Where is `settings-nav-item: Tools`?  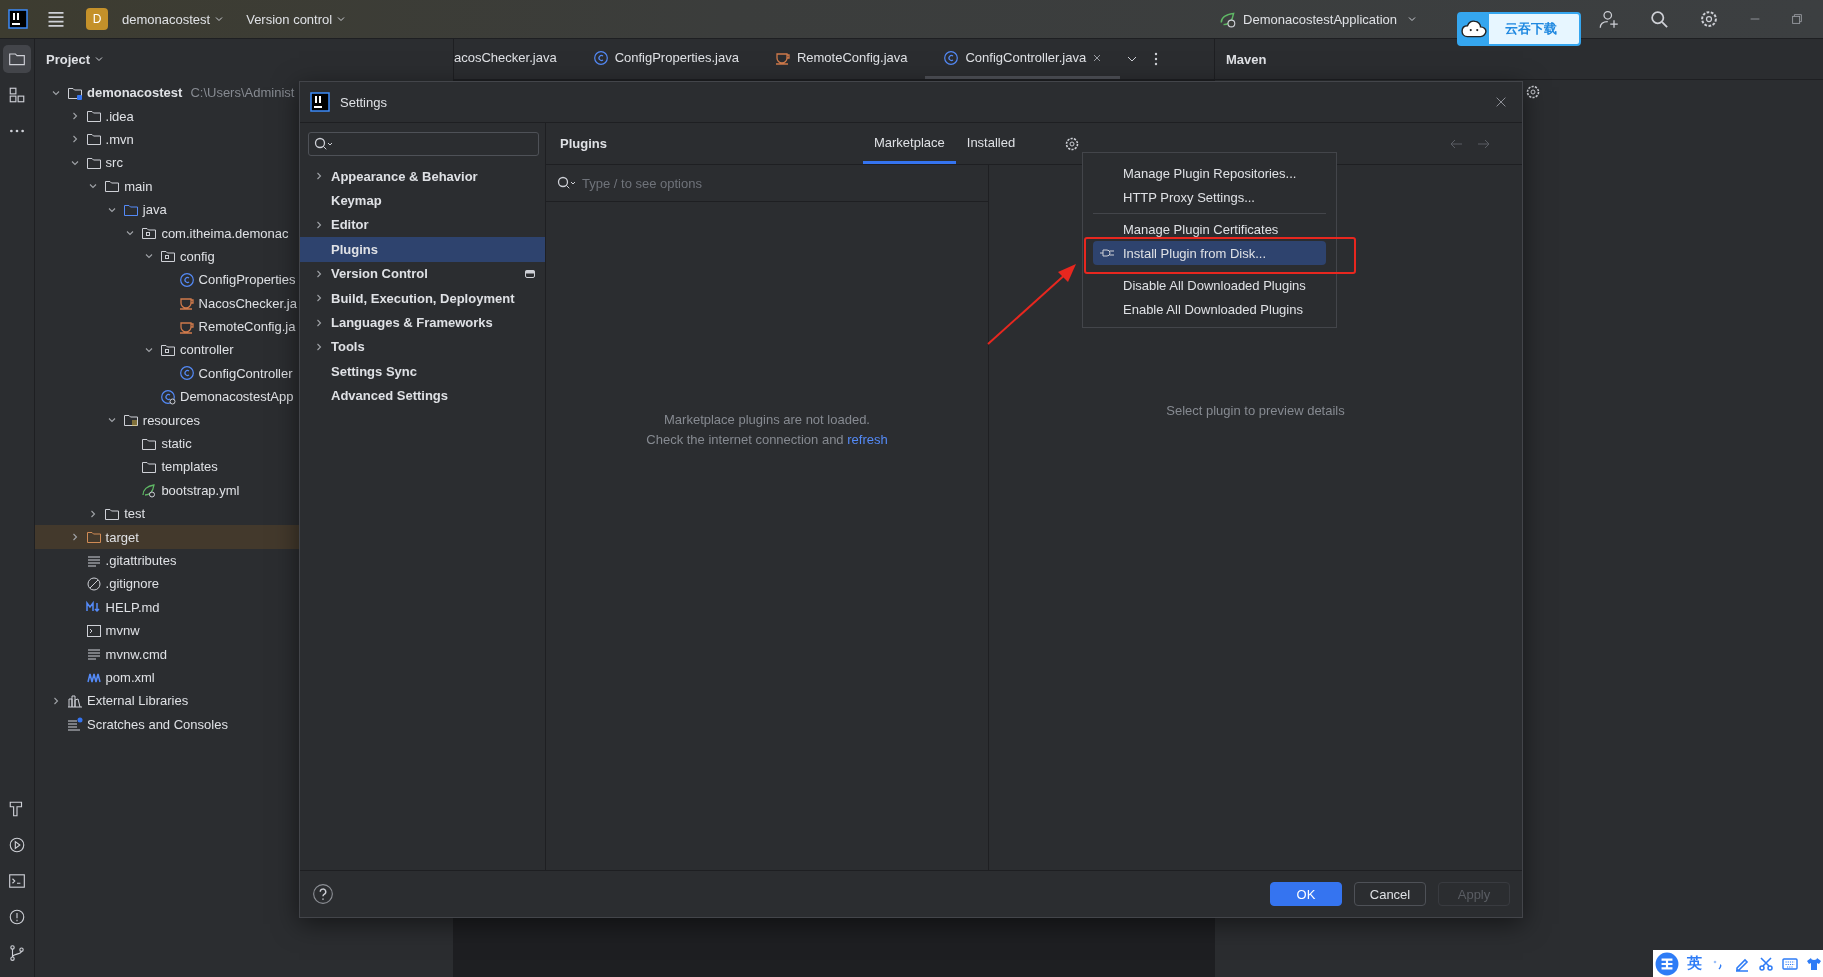 settings-nav-item: Tools is located at coordinates (422, 347).